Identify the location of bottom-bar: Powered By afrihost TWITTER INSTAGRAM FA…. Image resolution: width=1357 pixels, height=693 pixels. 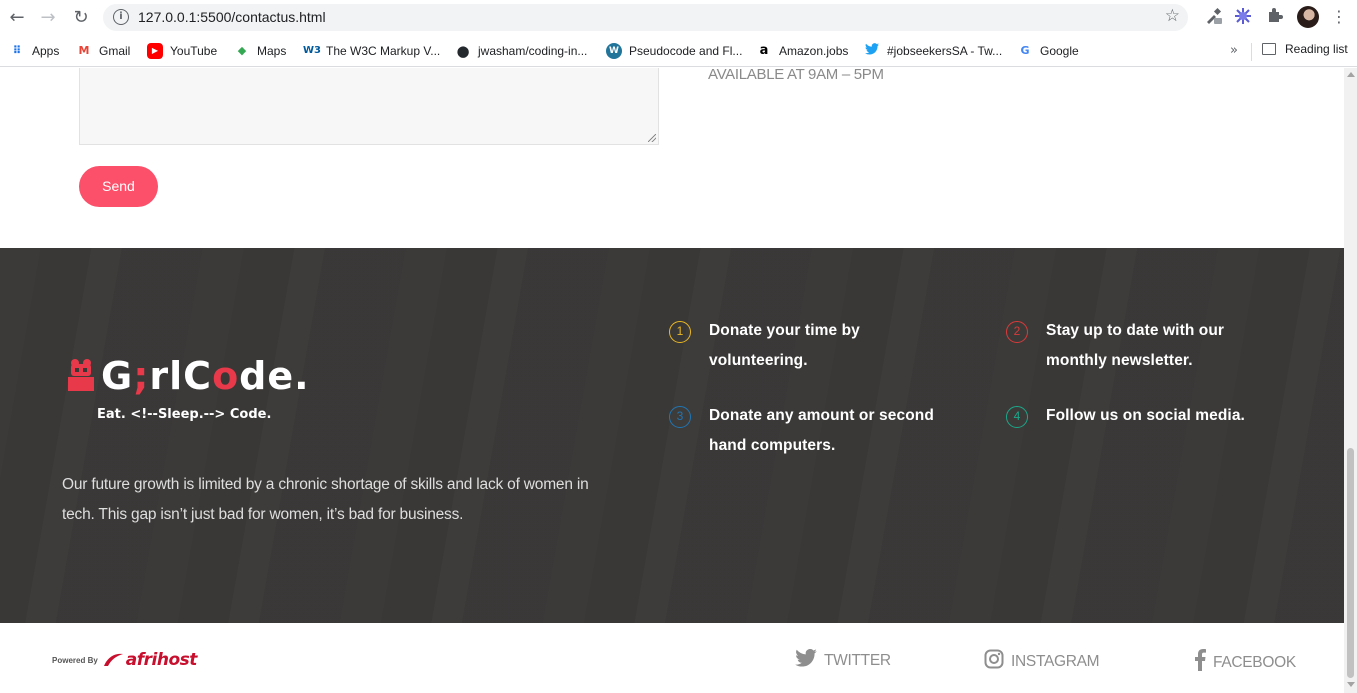
(672, 658).